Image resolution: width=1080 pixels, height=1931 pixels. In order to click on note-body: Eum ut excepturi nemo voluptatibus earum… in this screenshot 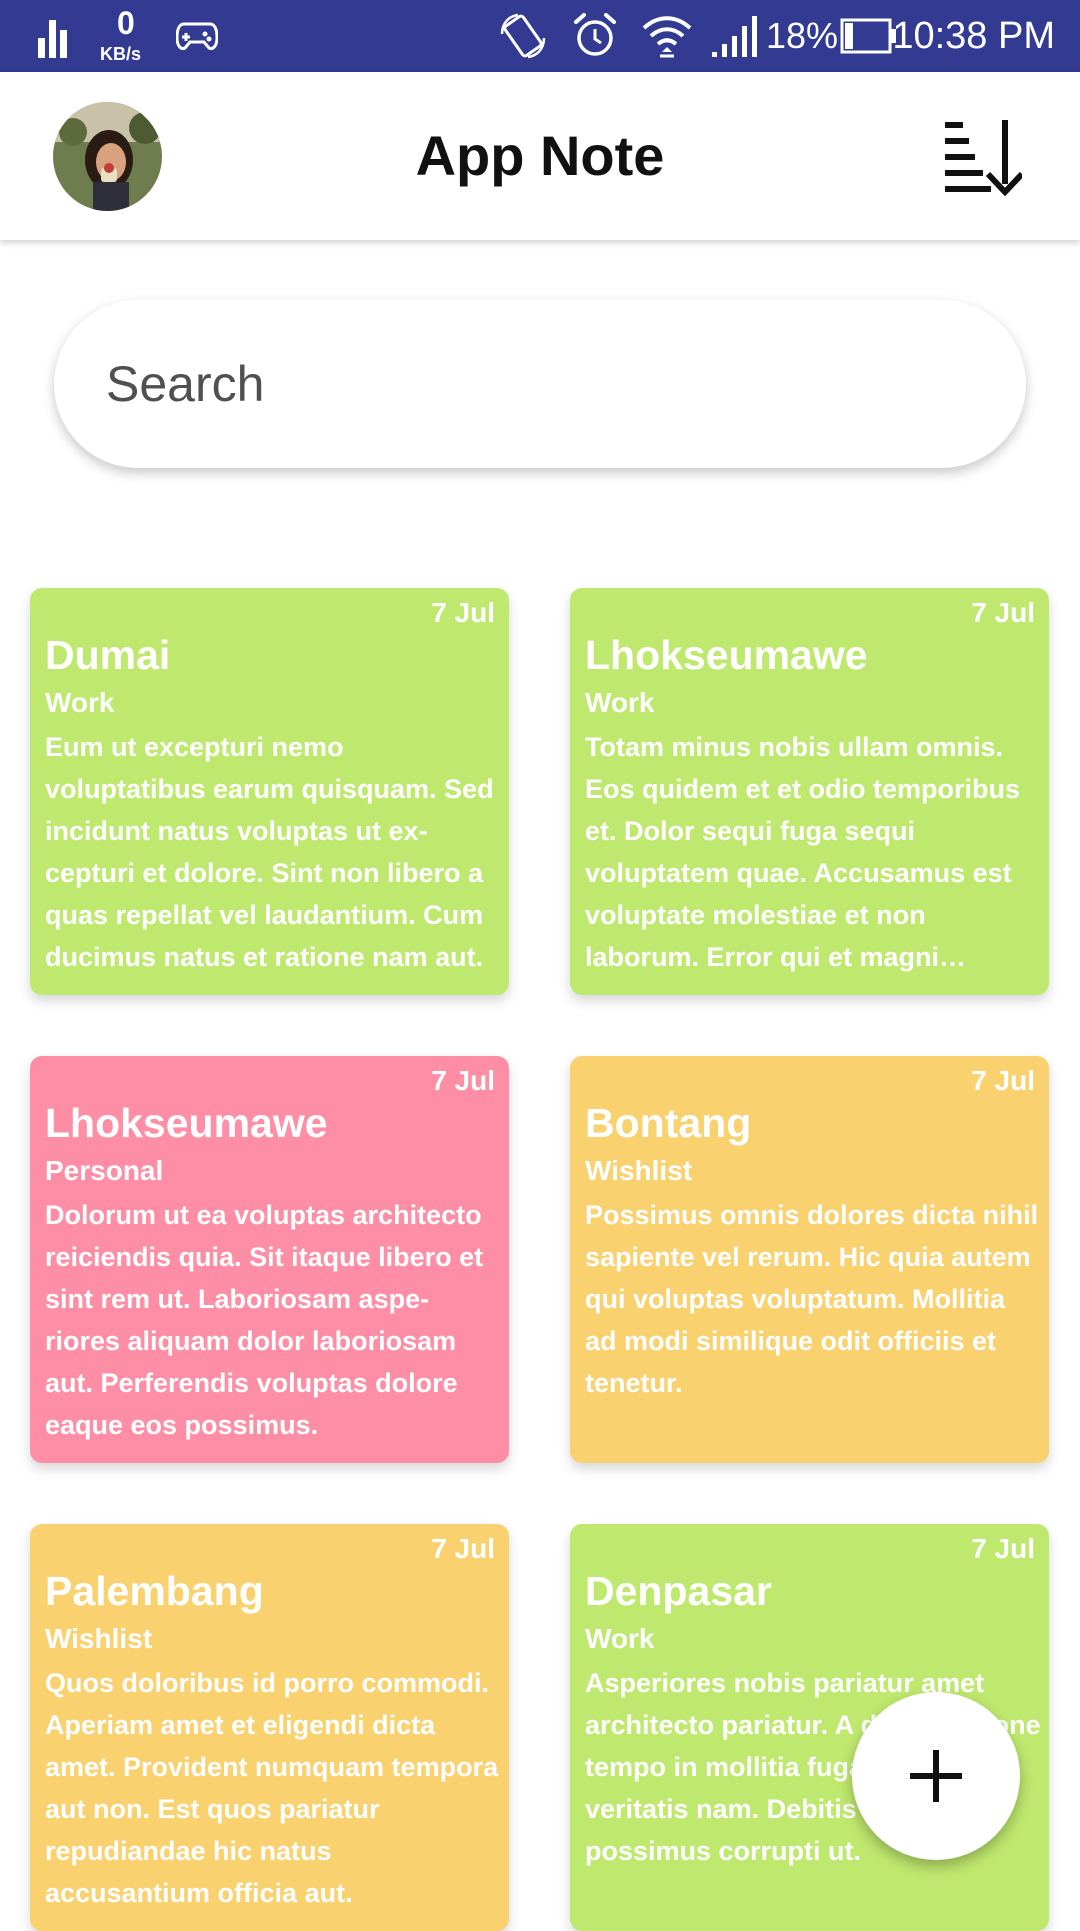, I will do `click(269, 852)`.